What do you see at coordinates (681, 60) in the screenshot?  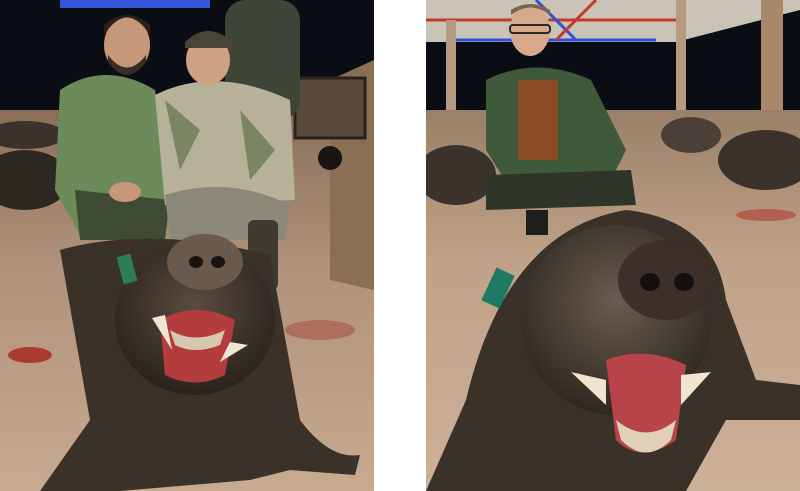 I see `pillar` at bounding box center [681, 60].